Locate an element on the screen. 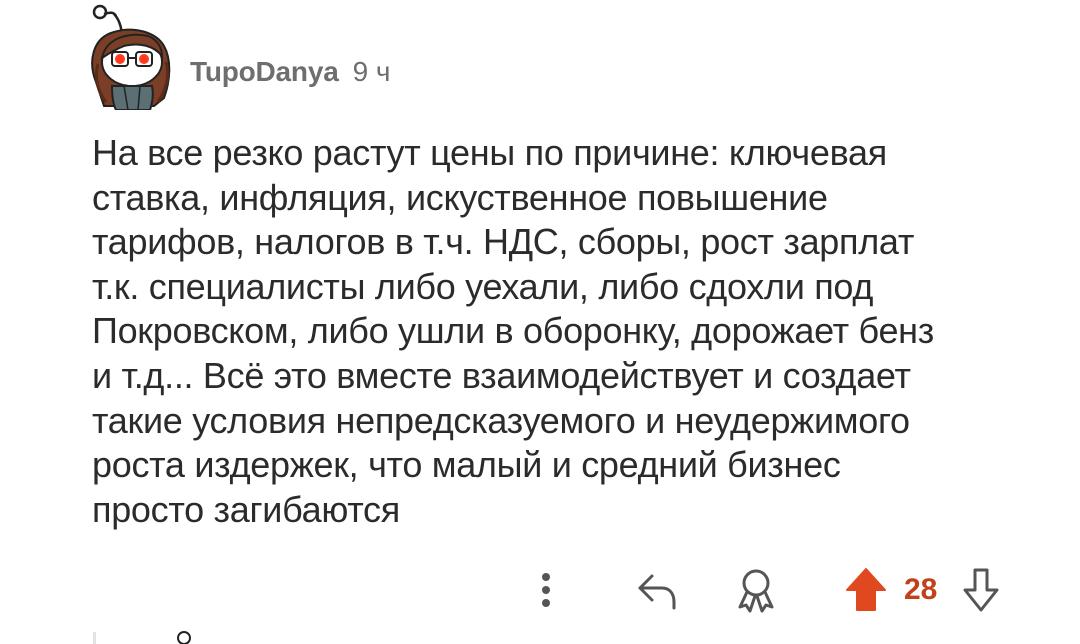 This screenshot has height=644, width=1080. upvote-arrow-icon is located at coordinates (866, 590).